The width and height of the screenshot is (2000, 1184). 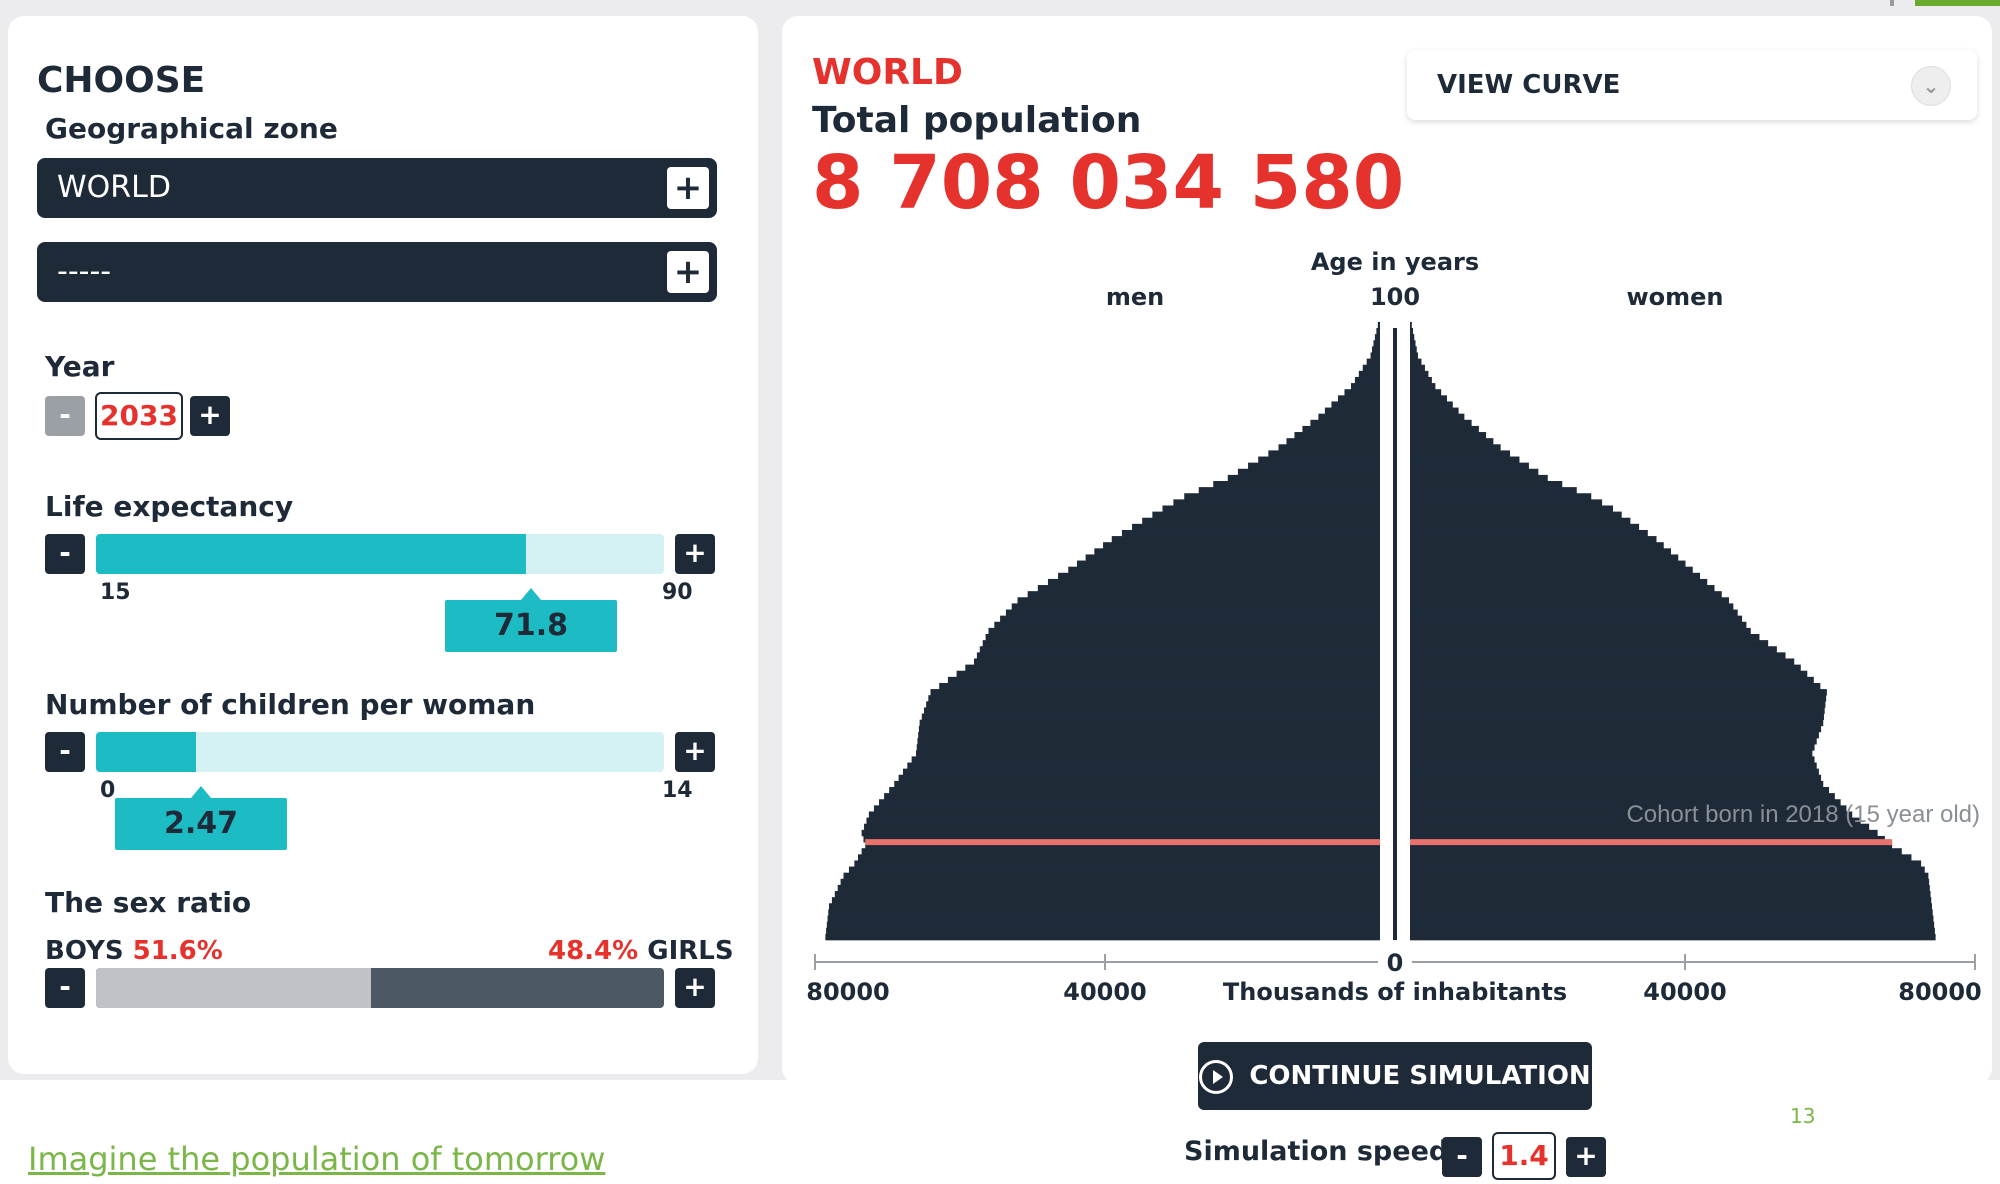 I want to click on life-decrement-button: -, so click(x=65, y=554).